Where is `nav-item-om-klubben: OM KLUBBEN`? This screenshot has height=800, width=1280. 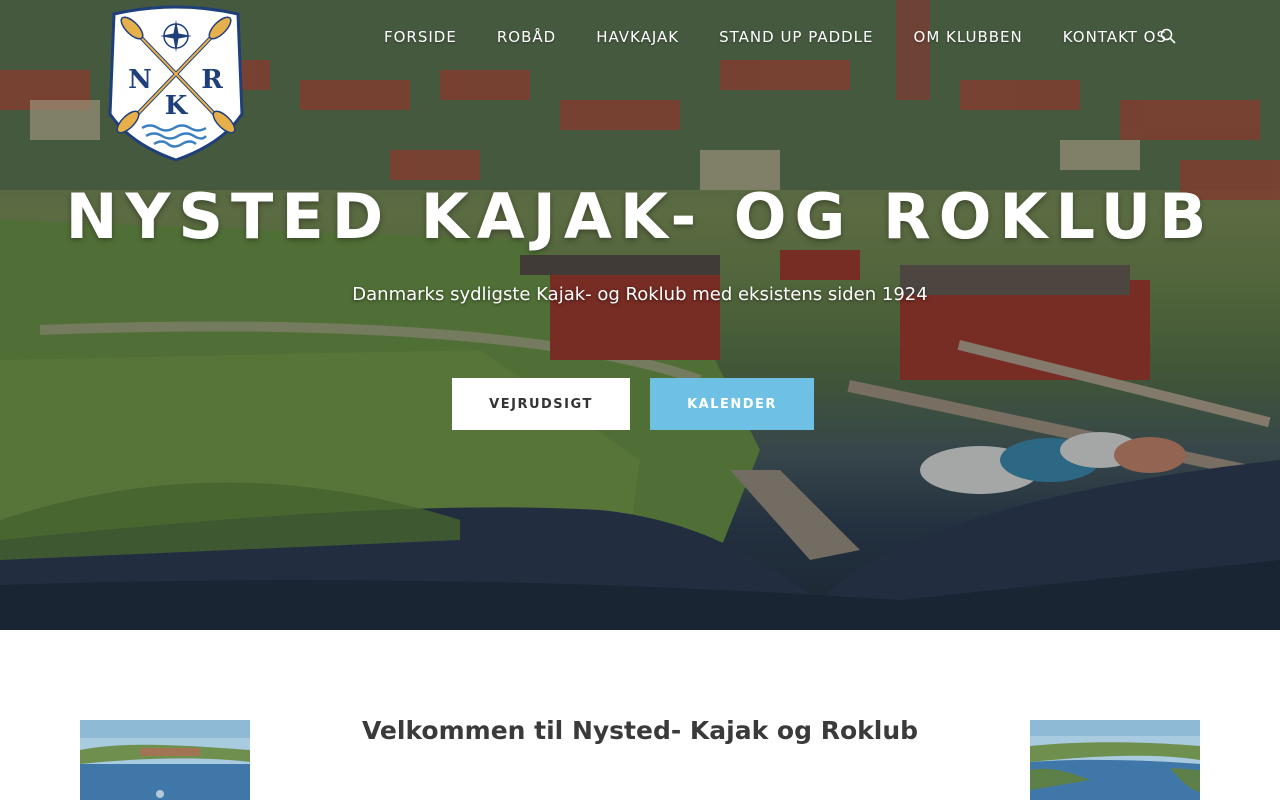
nav-item-om-klubben: OM KLUBBEN is located at coordinates (968, 37).